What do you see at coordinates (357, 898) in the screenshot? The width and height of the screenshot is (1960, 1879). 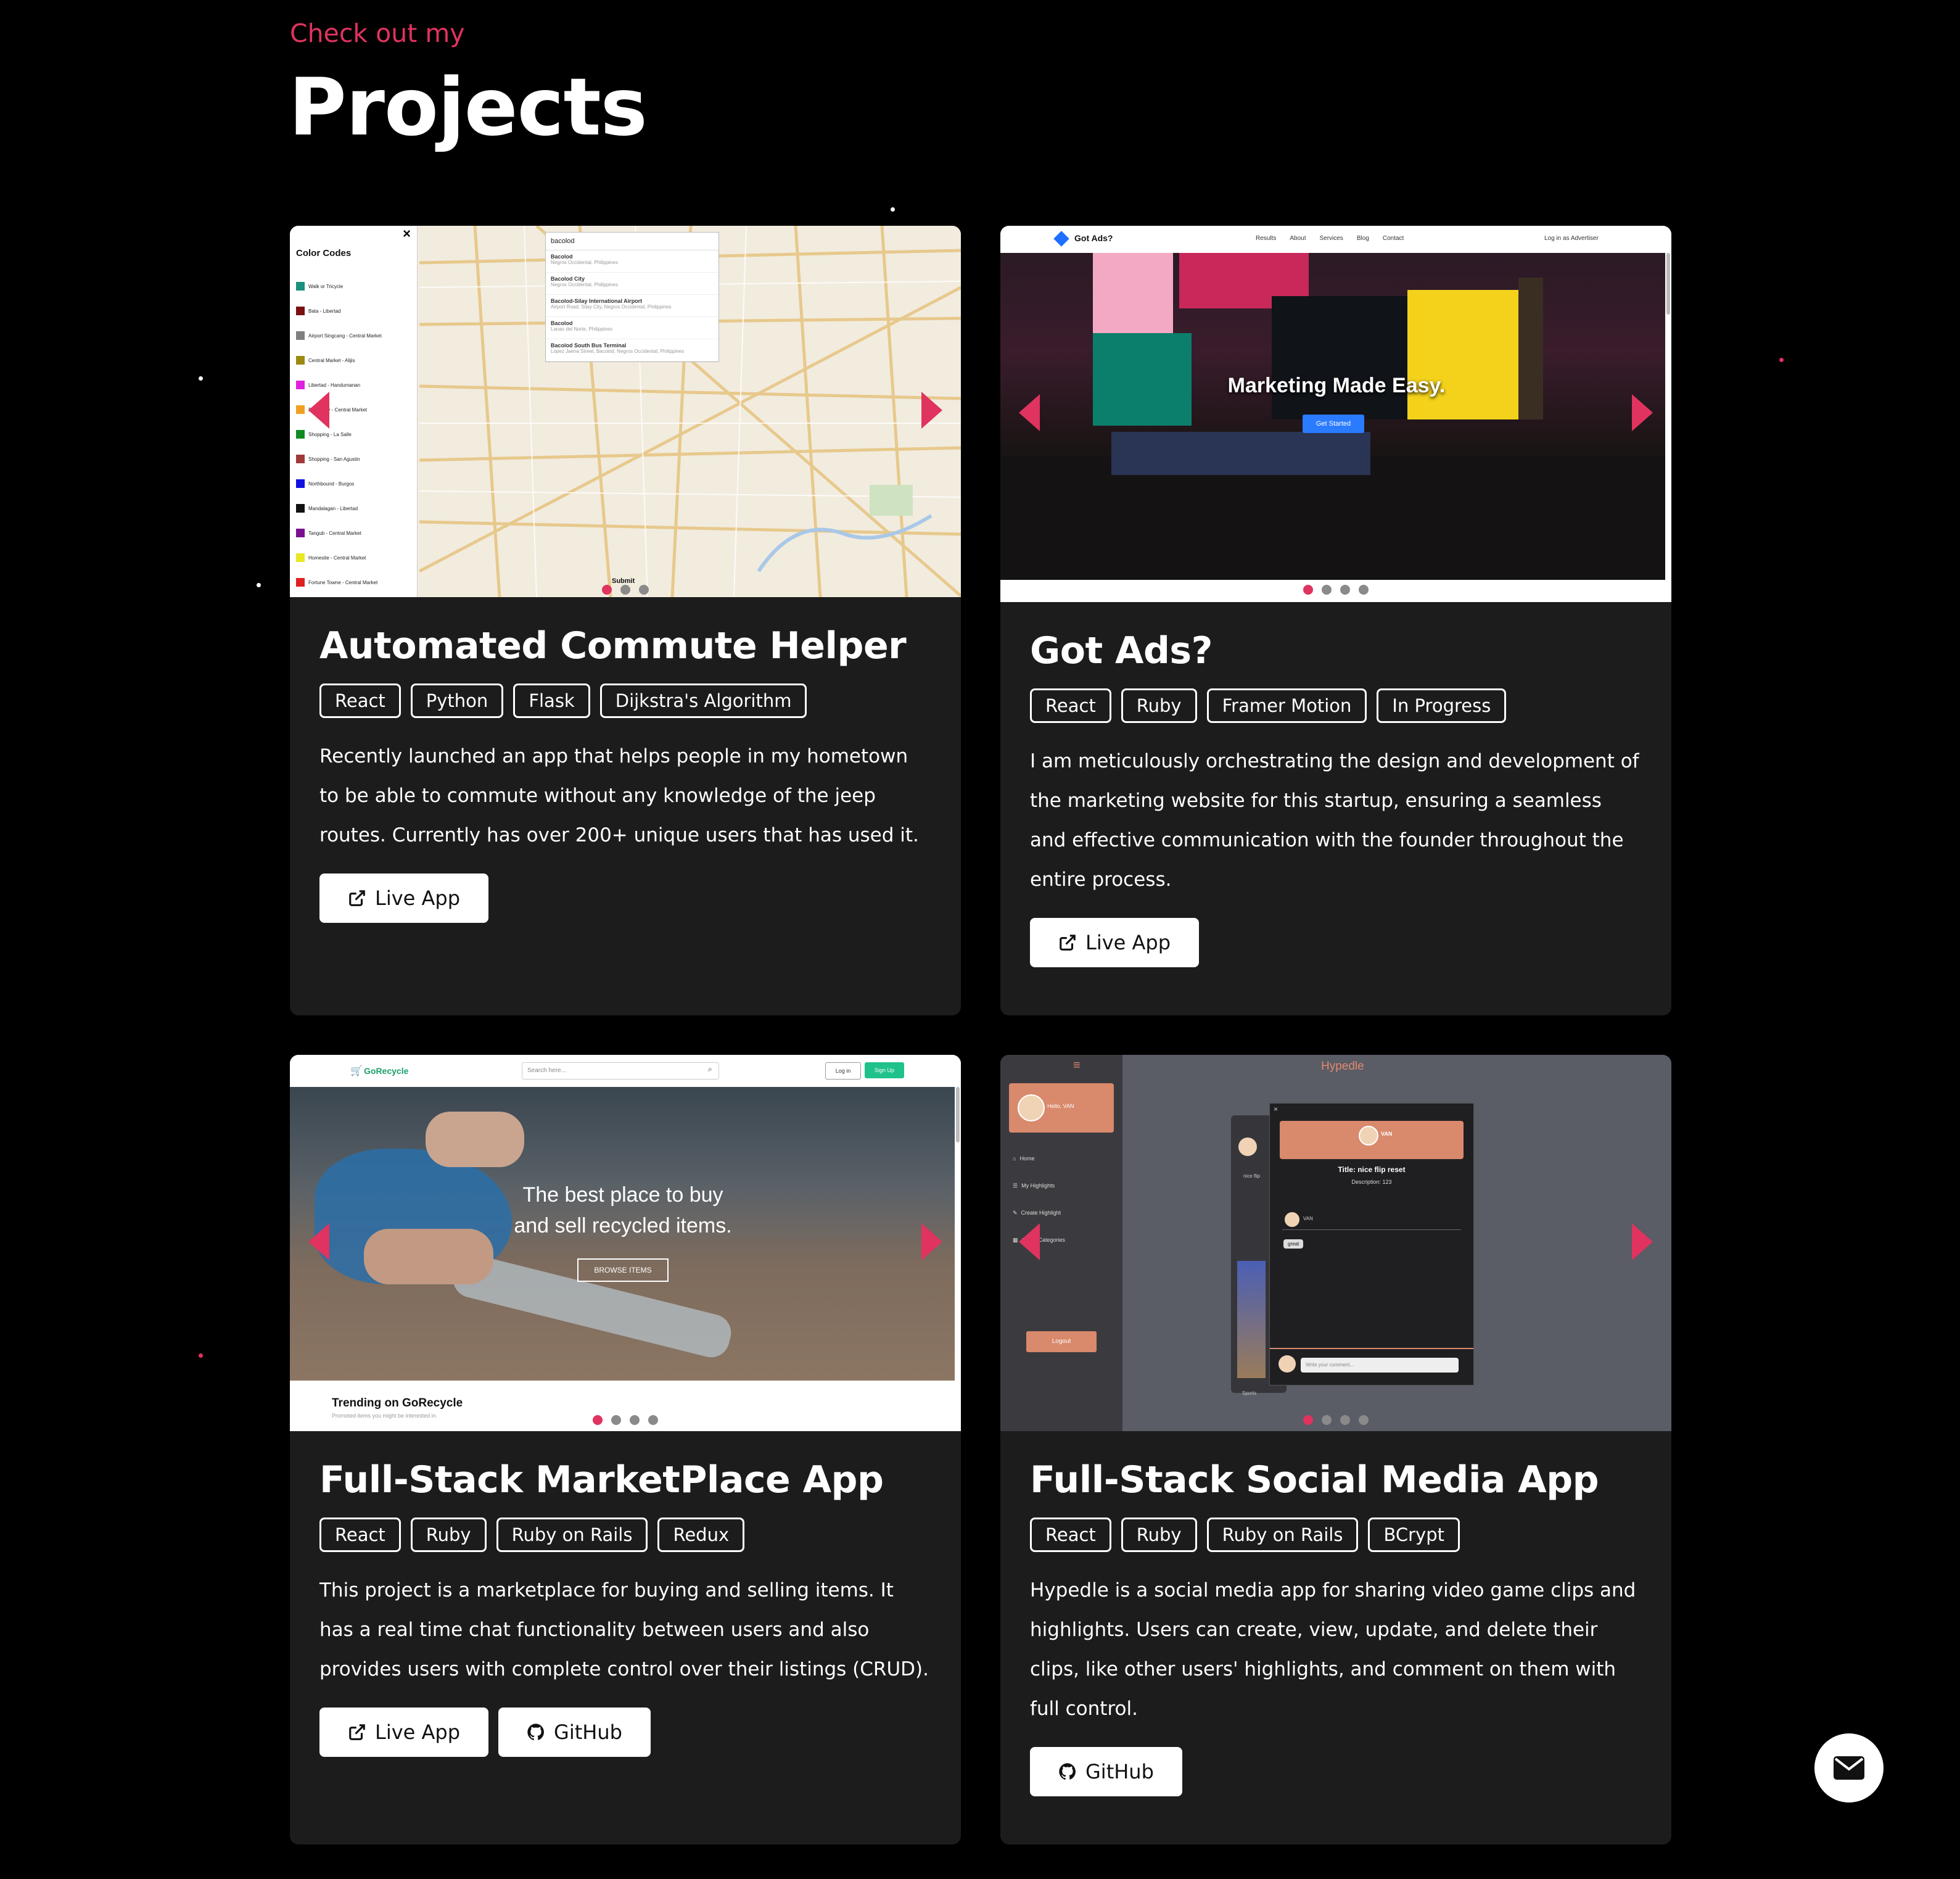 I see `external-link-icon` at bounding box center [357, 898].